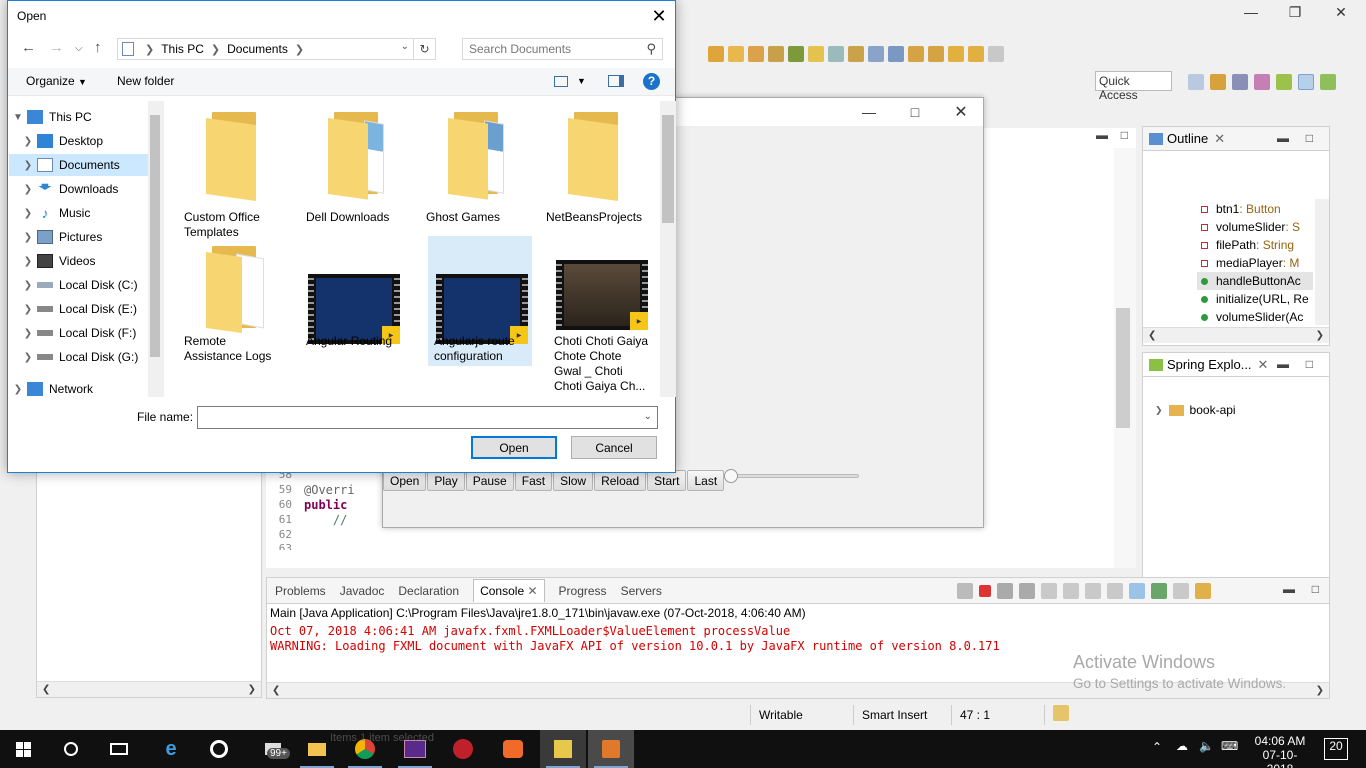 This screenshot has height=768, width=1366. I want to click on browser-app-icon, so click(513, 749).